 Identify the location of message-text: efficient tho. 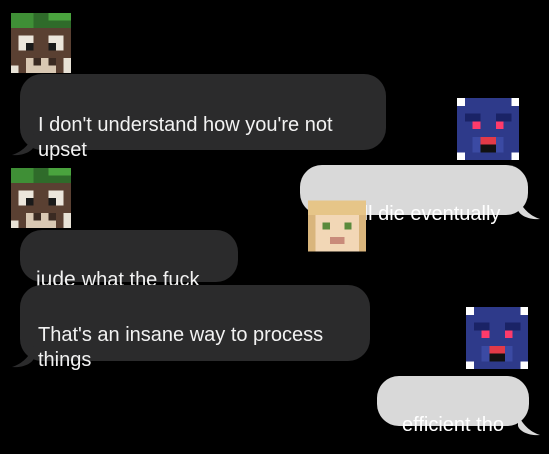
(453, 425).